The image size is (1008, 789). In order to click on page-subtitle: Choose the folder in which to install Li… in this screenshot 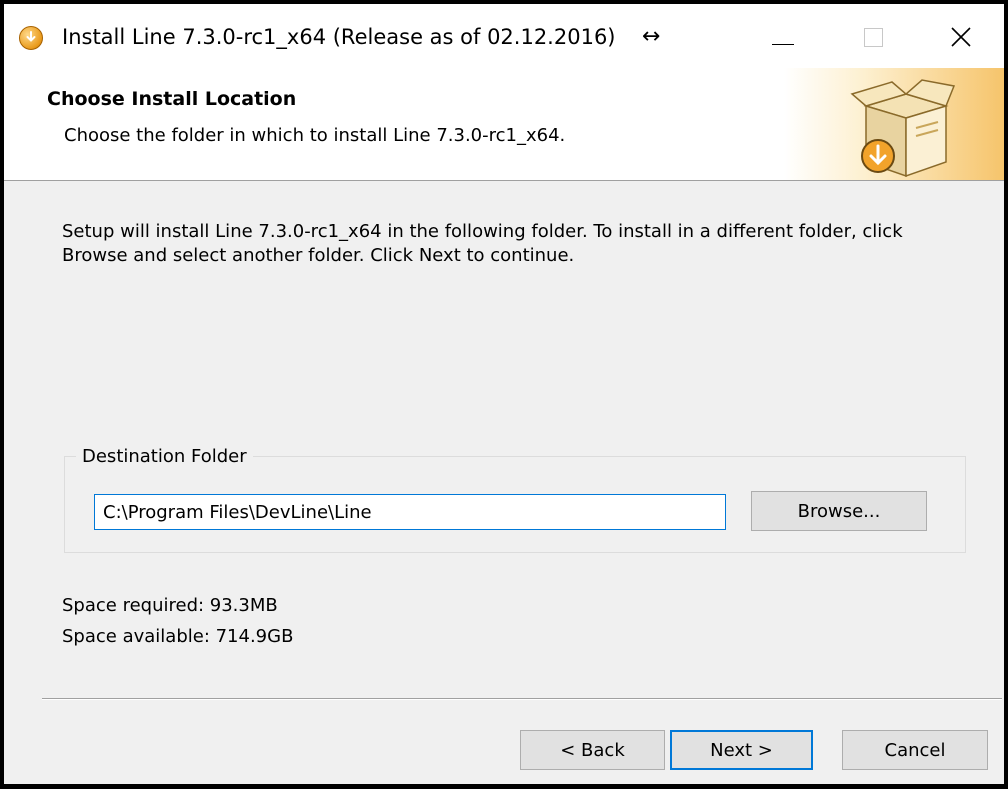, I will do `click(315, 135)`.